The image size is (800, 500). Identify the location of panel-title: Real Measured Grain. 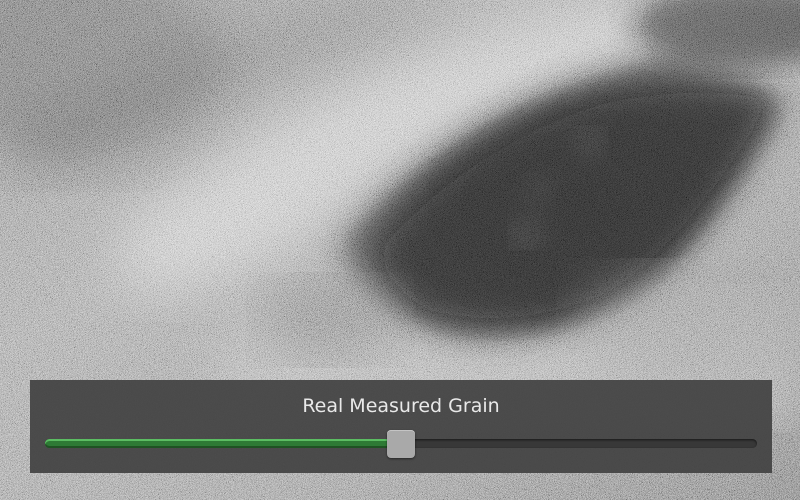
(401, 406).